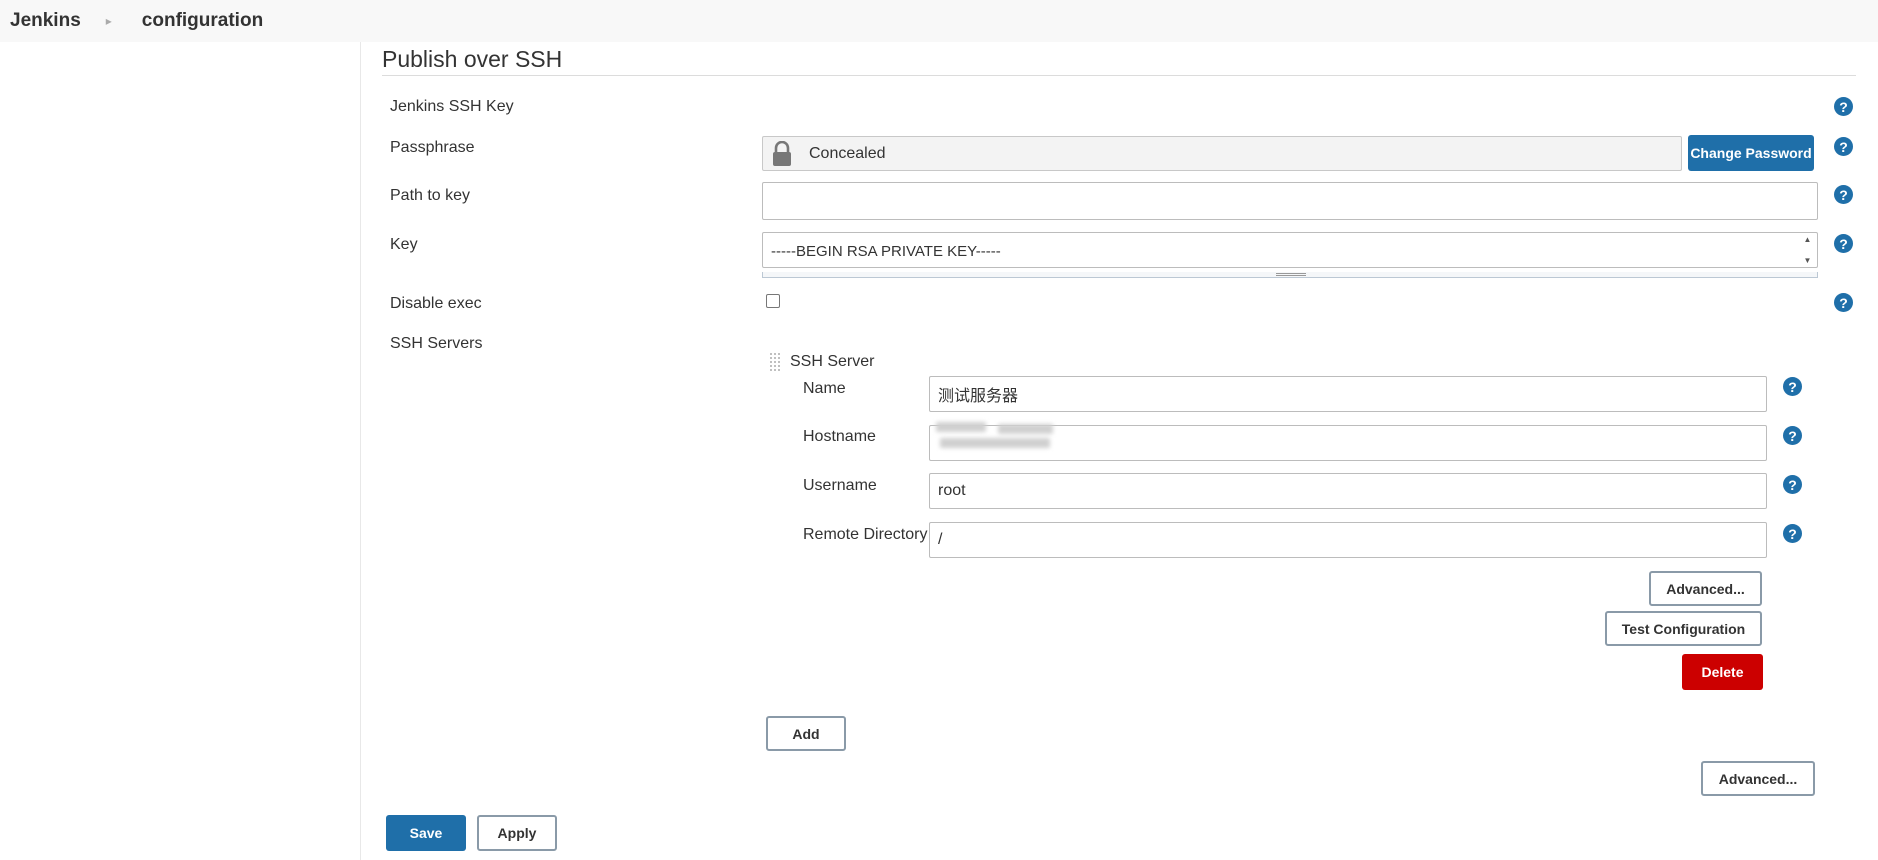 This screenshot has width=1878, height=860. What do you see at coordinates (773, 301) in the screenshot?
I see `disable-exec-checkbox` at bounding box center [773, 301].